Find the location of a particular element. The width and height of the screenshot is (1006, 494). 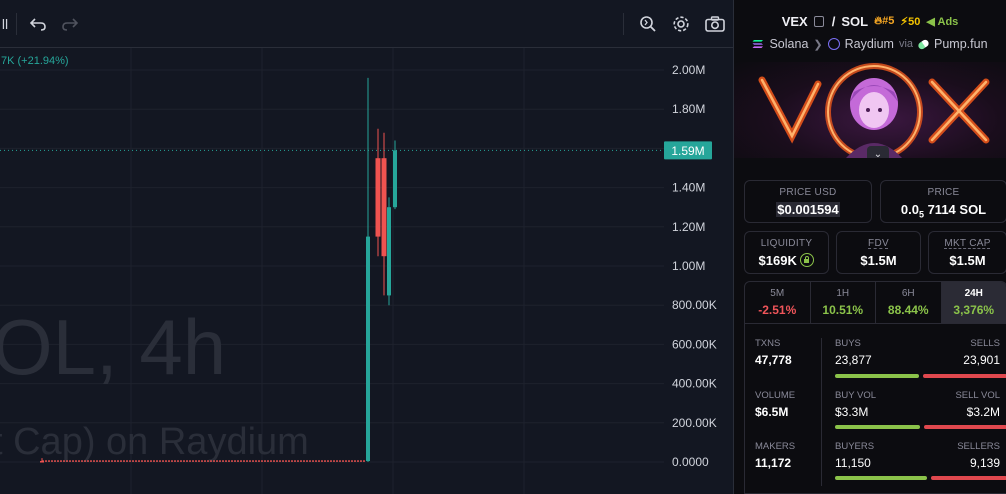

y-tick-label: 2.00M is located at coordinates (688, 70).